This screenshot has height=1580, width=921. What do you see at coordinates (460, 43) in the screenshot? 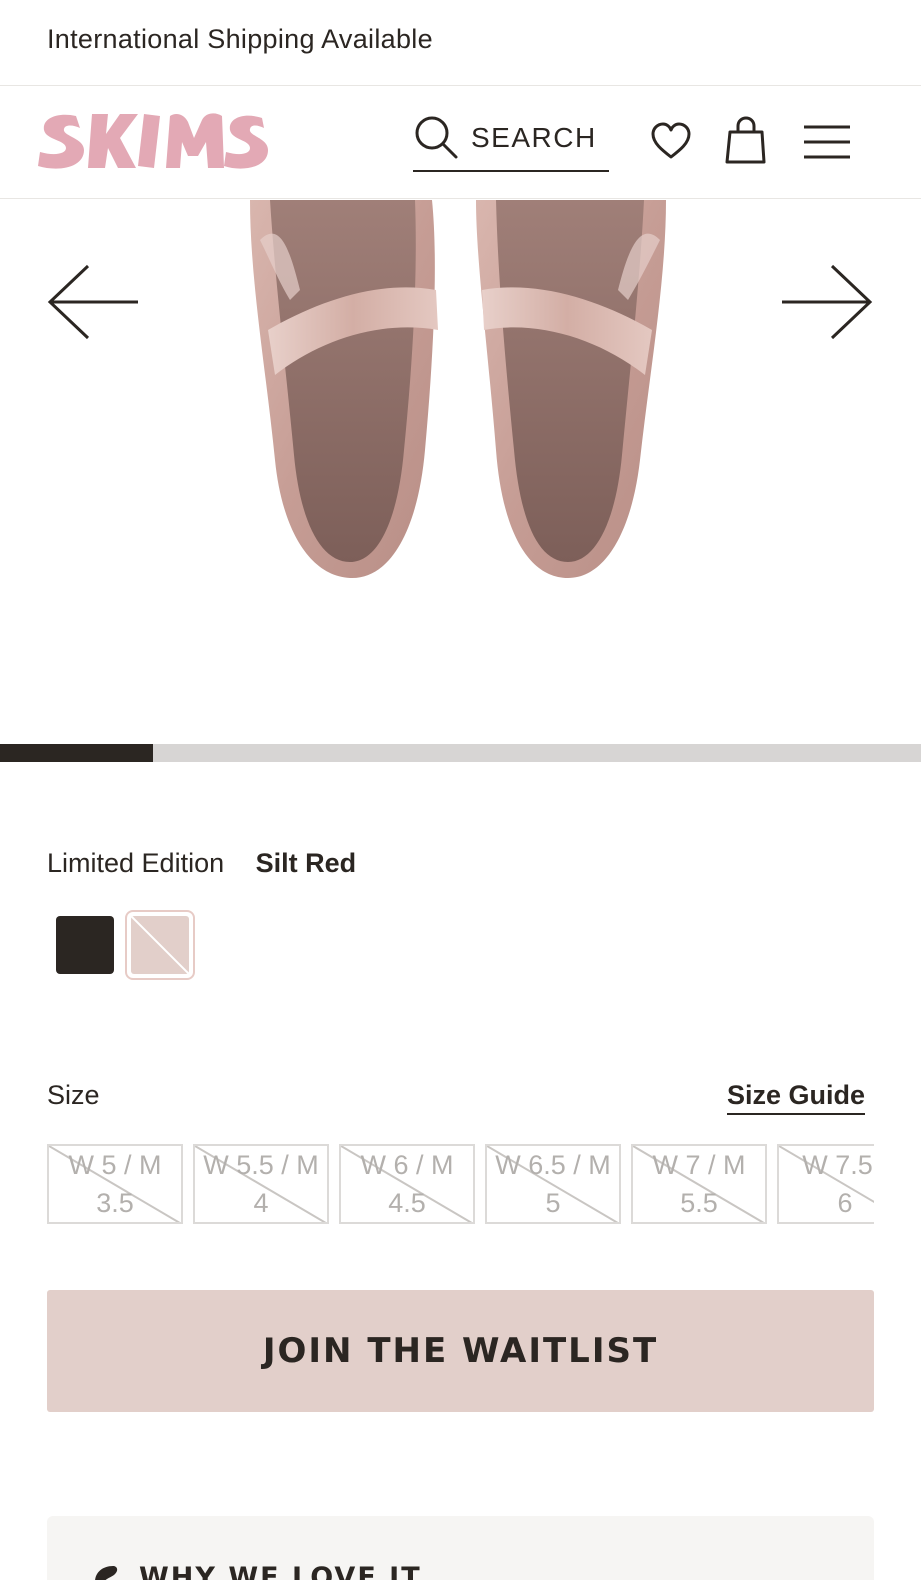
I see `announcement-bar: International Shipping Available` at bounding box center [460, 43].